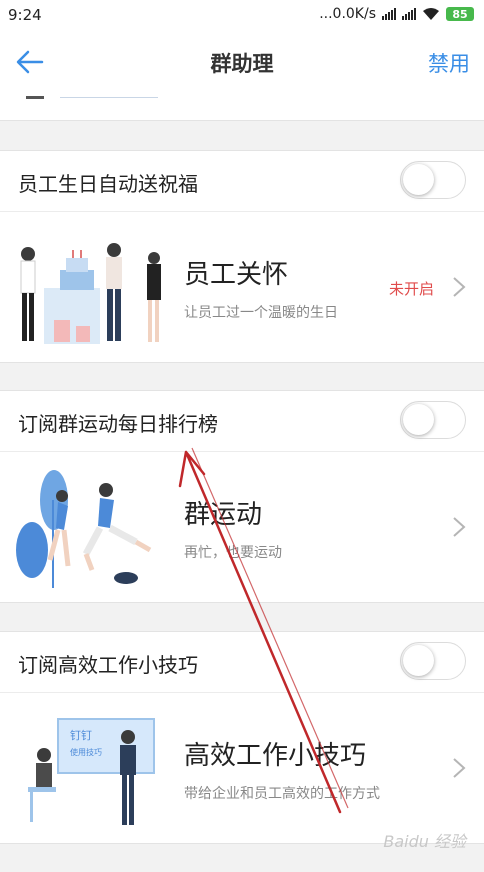 The width and height of the screenshot is (484, 872). What do you see at coordinates (86, 752) in the screenshot?
I see `board-subtitle: 使用技巧` at bounding box center [86, 752].